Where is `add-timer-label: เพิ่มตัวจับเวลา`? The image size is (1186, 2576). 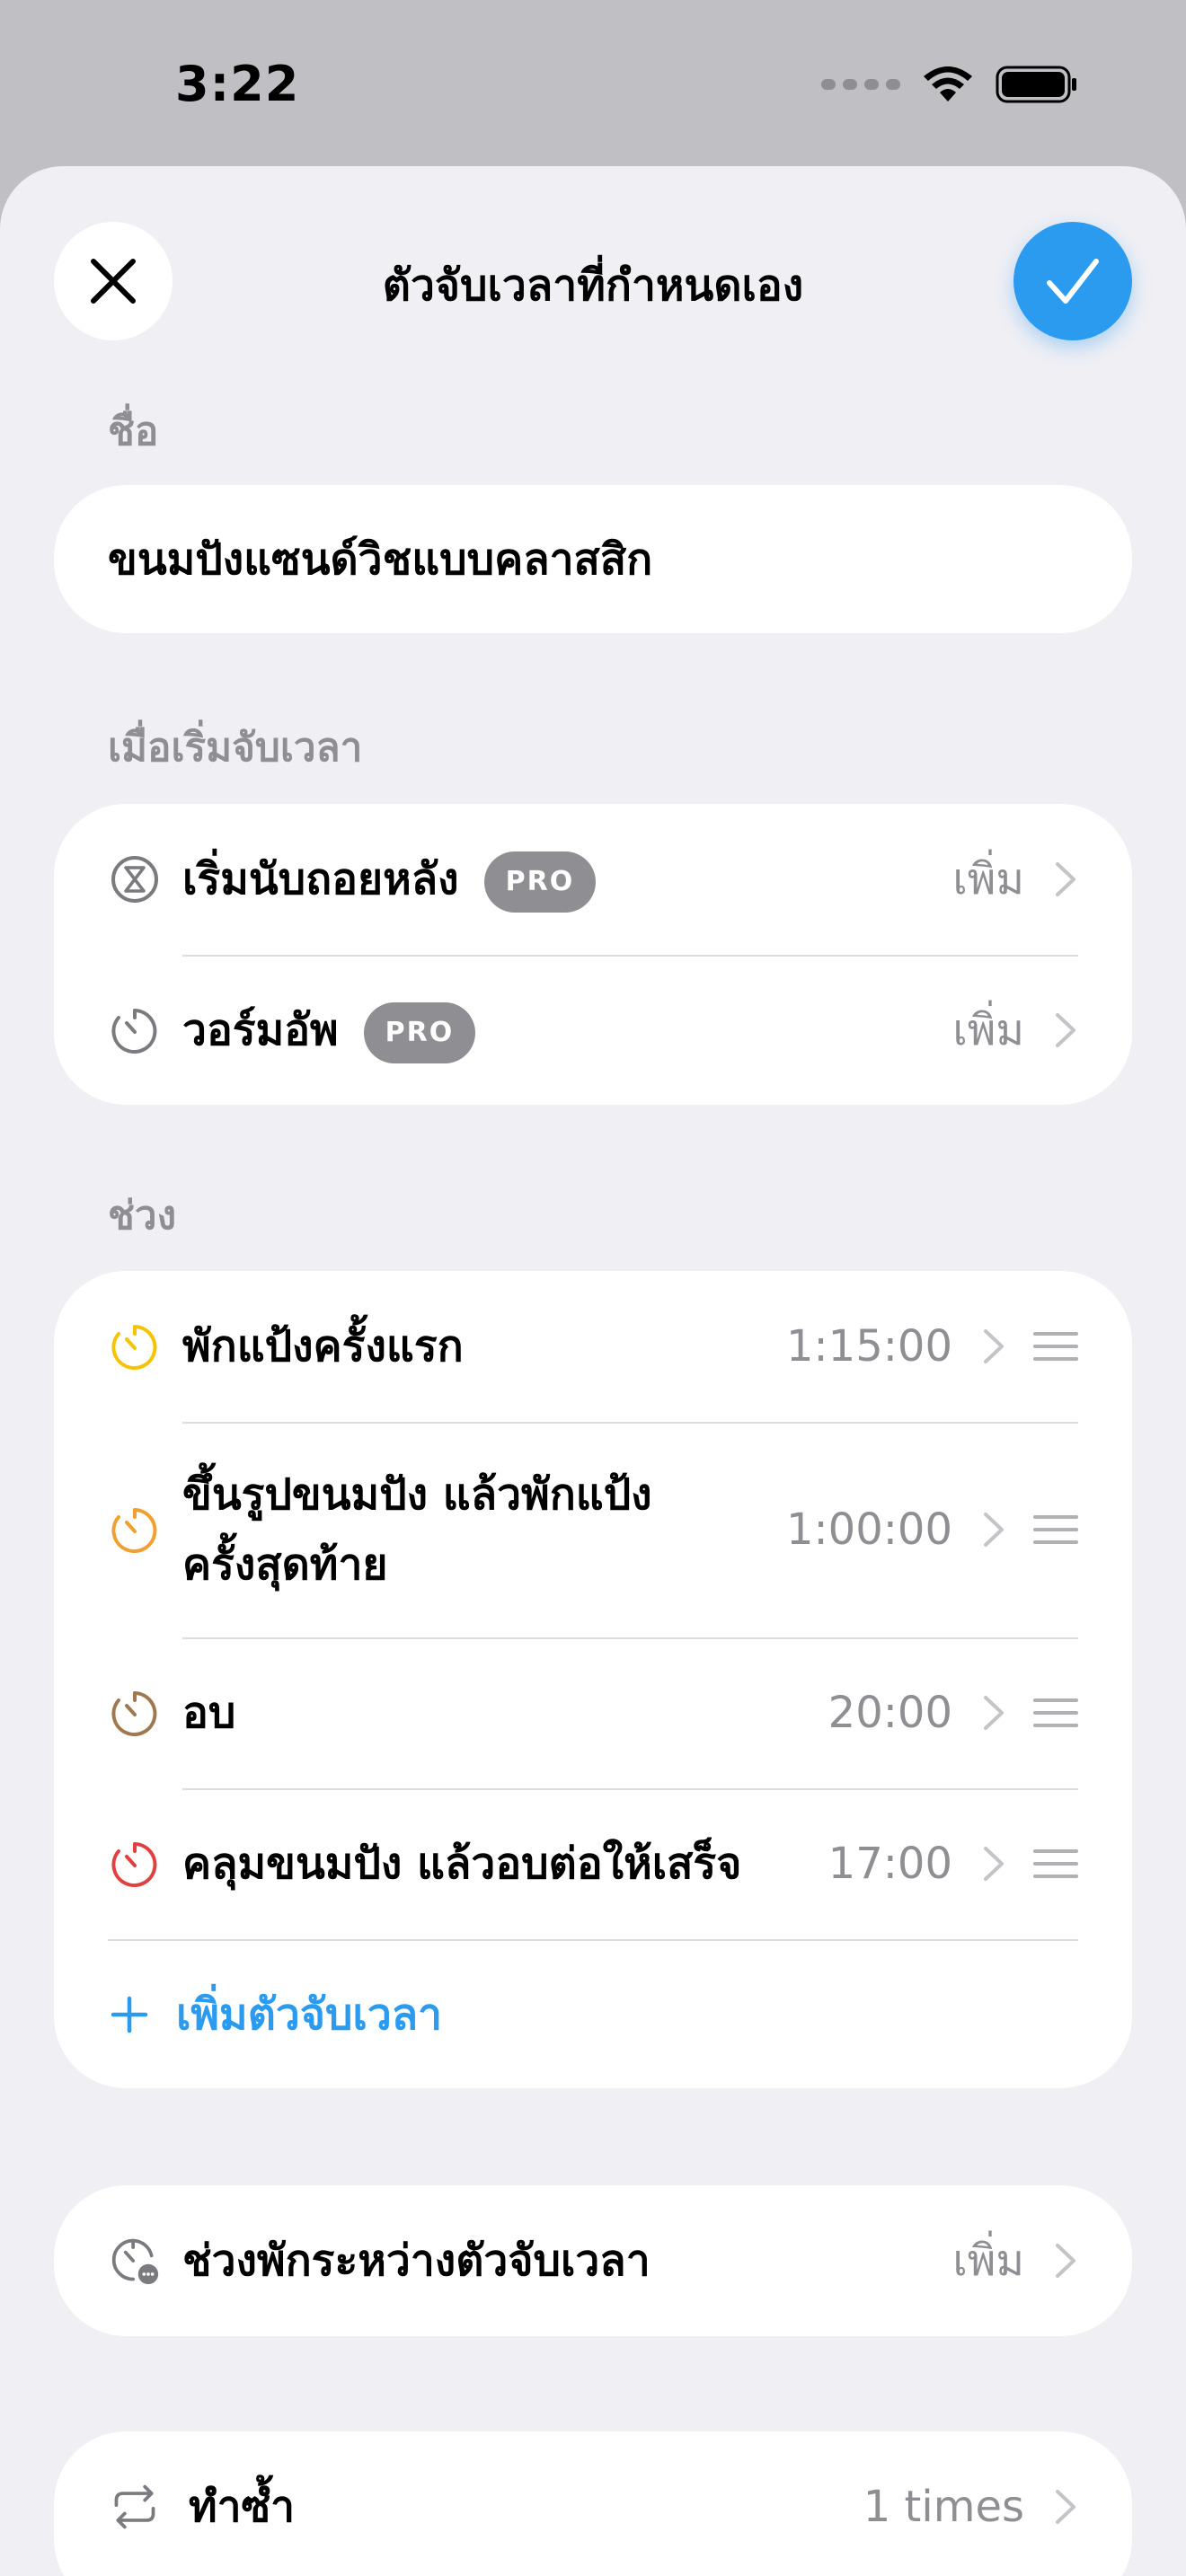
add-timer-label: เพิ่มตัวจับเวลา is located at coordinates (309, 2014).